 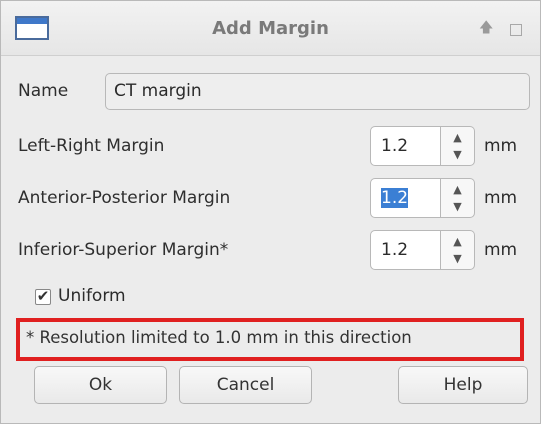 I want to click on left-right-stepper: ▲ ▼, so click(x=458, y=146).